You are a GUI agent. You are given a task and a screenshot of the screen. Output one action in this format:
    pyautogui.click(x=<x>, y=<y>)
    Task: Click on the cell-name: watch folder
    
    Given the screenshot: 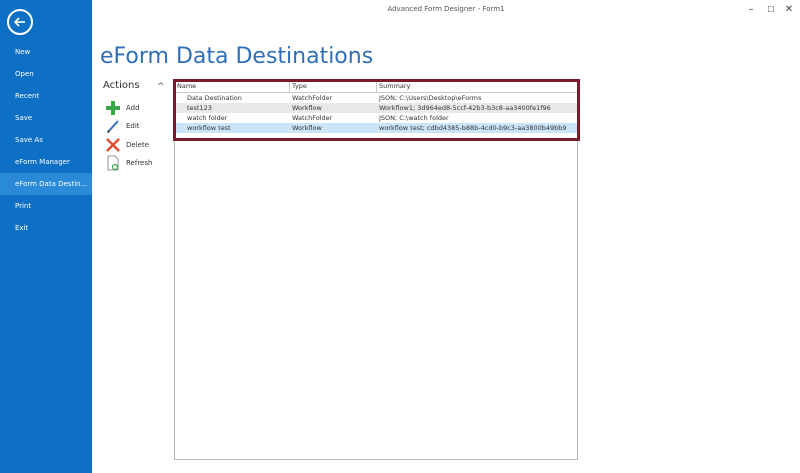 What is the action you would take?
    pyautogui.click(x=207, y=118)
    